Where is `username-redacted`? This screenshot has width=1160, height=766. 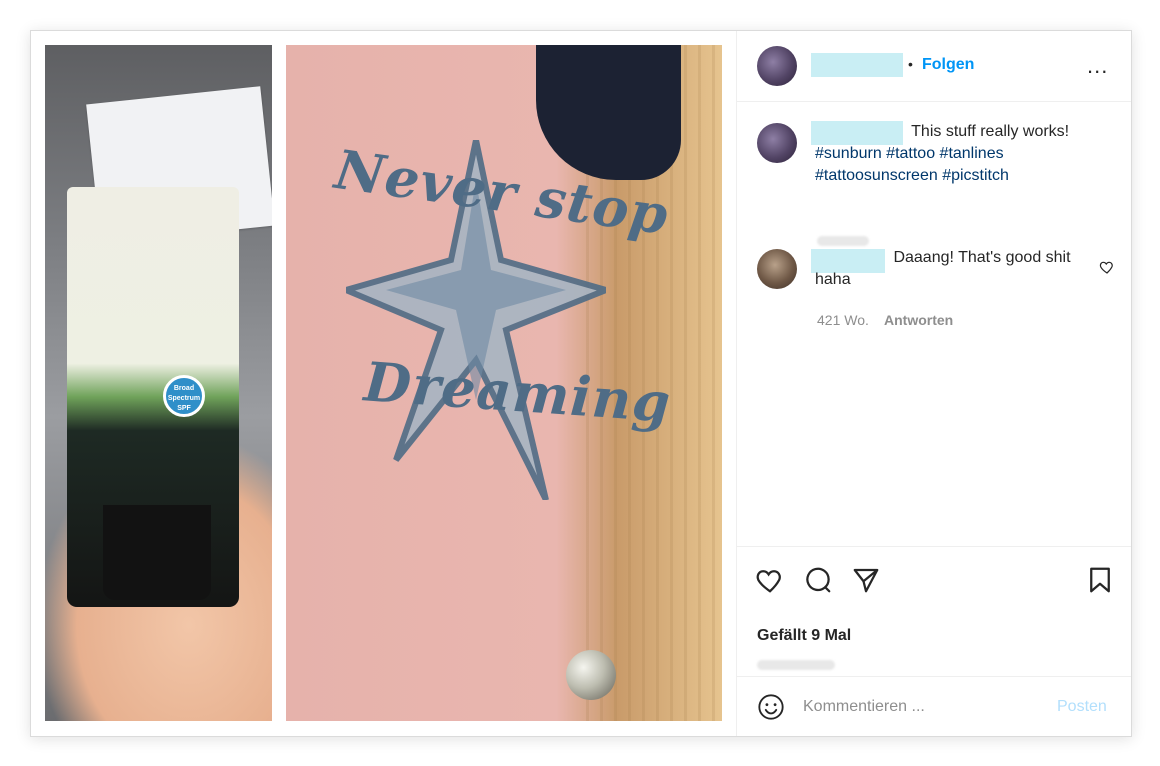
username-redacted is located at coordinates (857, 65).